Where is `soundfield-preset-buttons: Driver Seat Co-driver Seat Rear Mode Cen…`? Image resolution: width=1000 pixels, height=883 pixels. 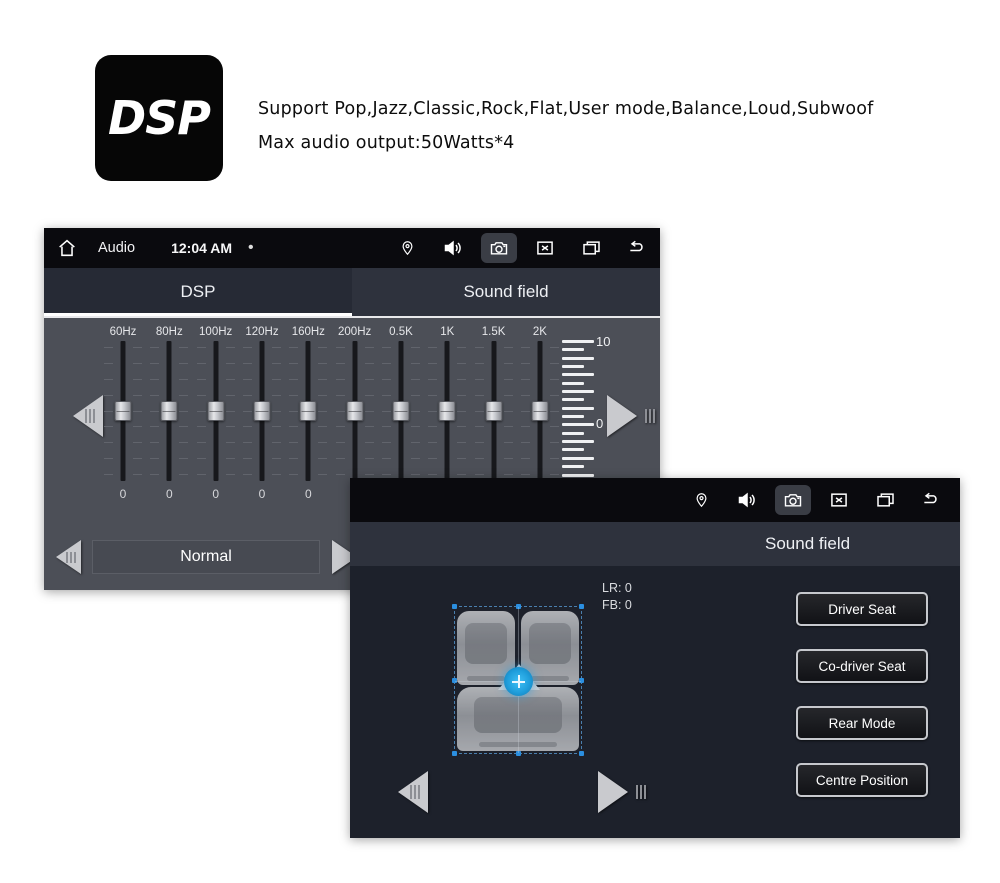 soundfield-preset-buttons: Driver Seat Co-driver Seat Rear Mode Cen… is located at coordinates (862, 694).